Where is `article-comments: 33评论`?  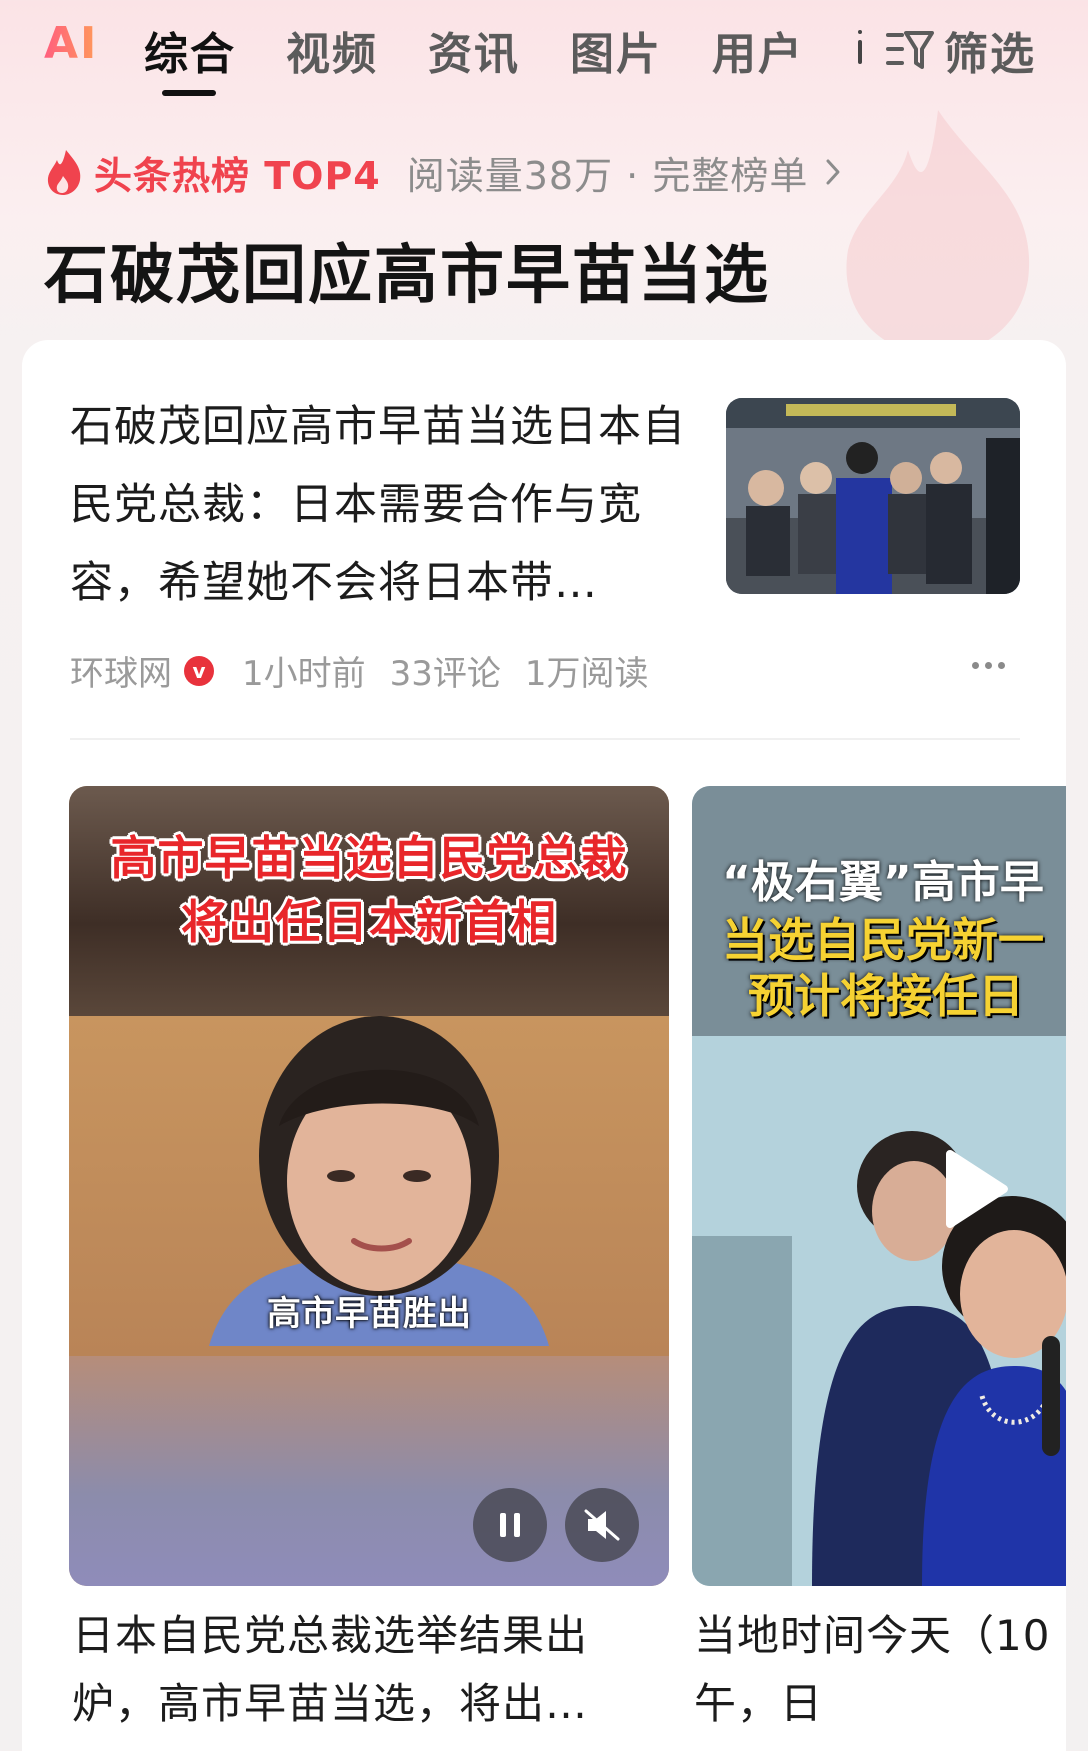
article-comments: 33评论 is located at coordinates (445, 674).